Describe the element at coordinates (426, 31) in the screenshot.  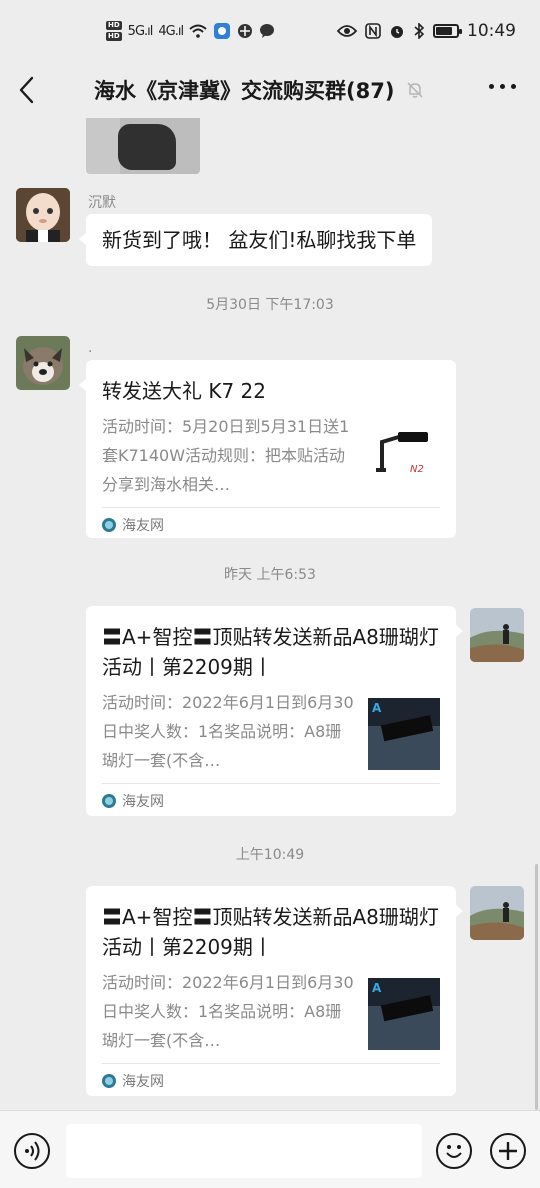
I see `status-right: 10:49` at that location.